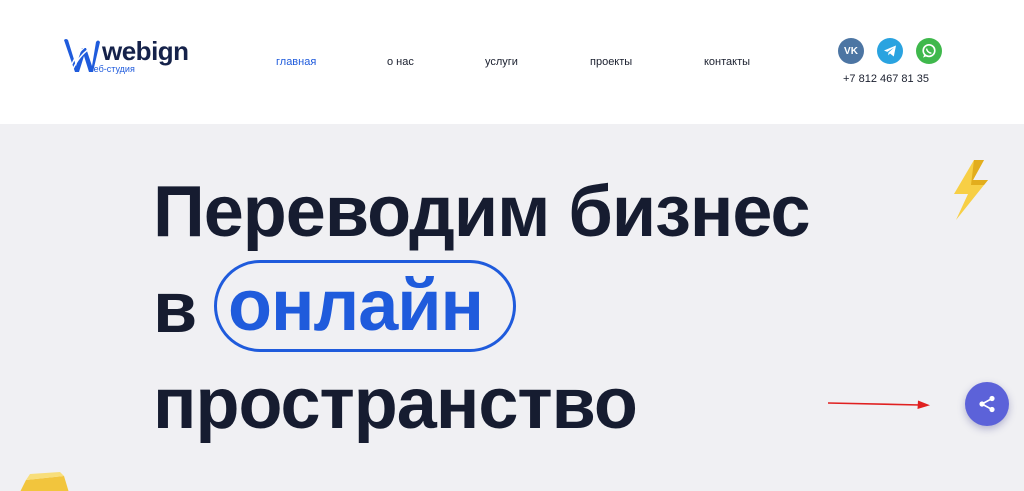 Image resolution: width=1024 pixels, height=491 pixels. Describe the element at coordinates (482, 212) in the screenshot. I see `hero-heading-line-1: Переводим бизнес` at that location.